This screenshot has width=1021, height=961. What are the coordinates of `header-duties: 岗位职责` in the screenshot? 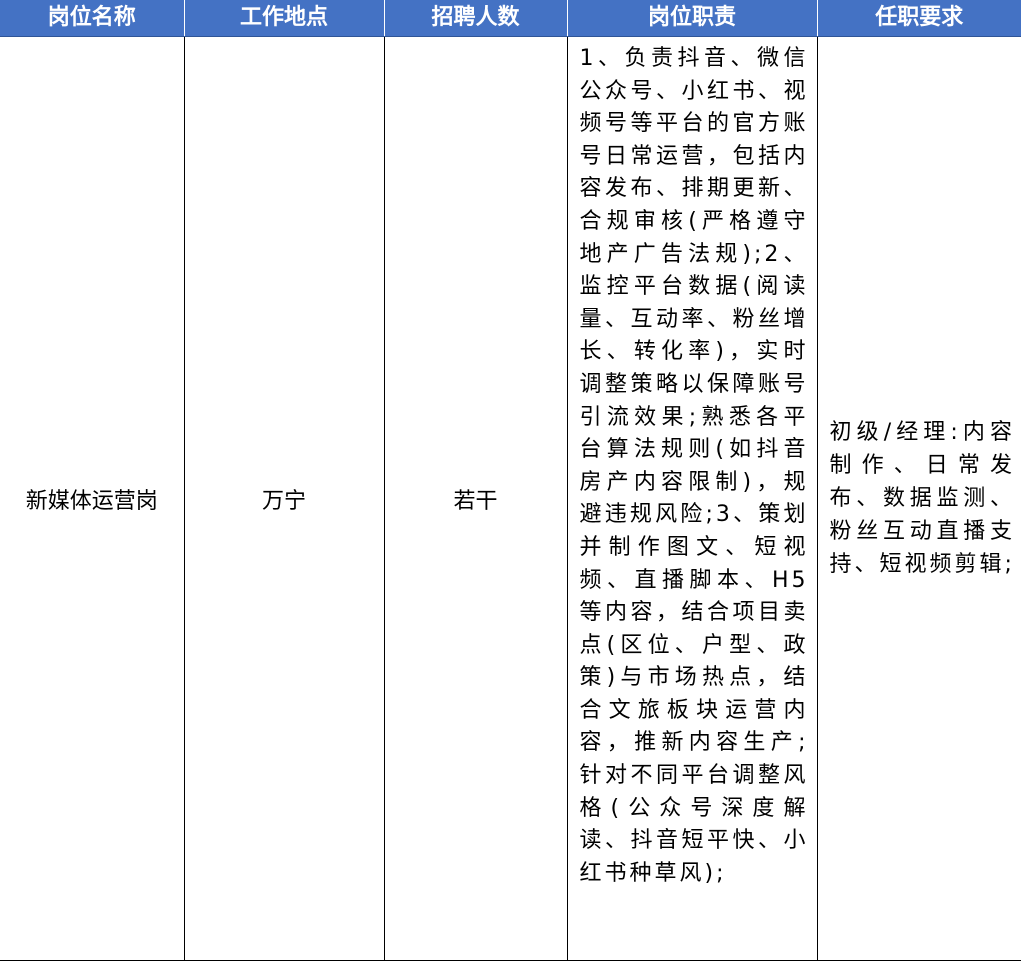 It's located at (692, 18).